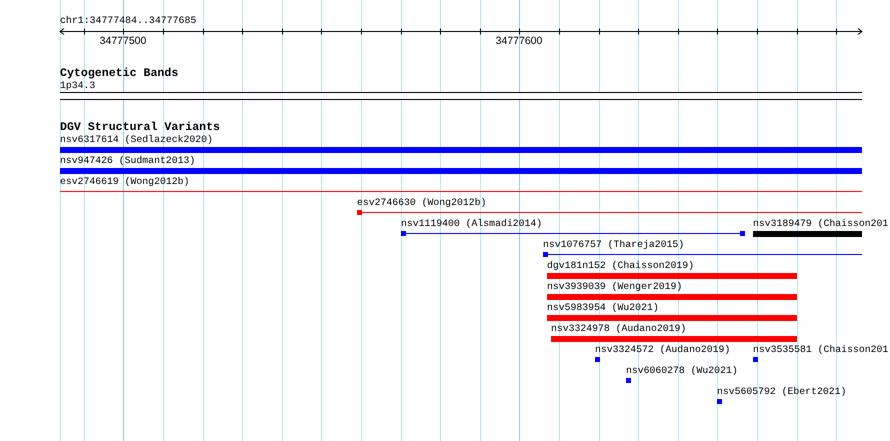 The height and width of the screenshot is (441, 890). I want to click on variant-label: nsv3939039 (Wenger2019), so click(614, 287).